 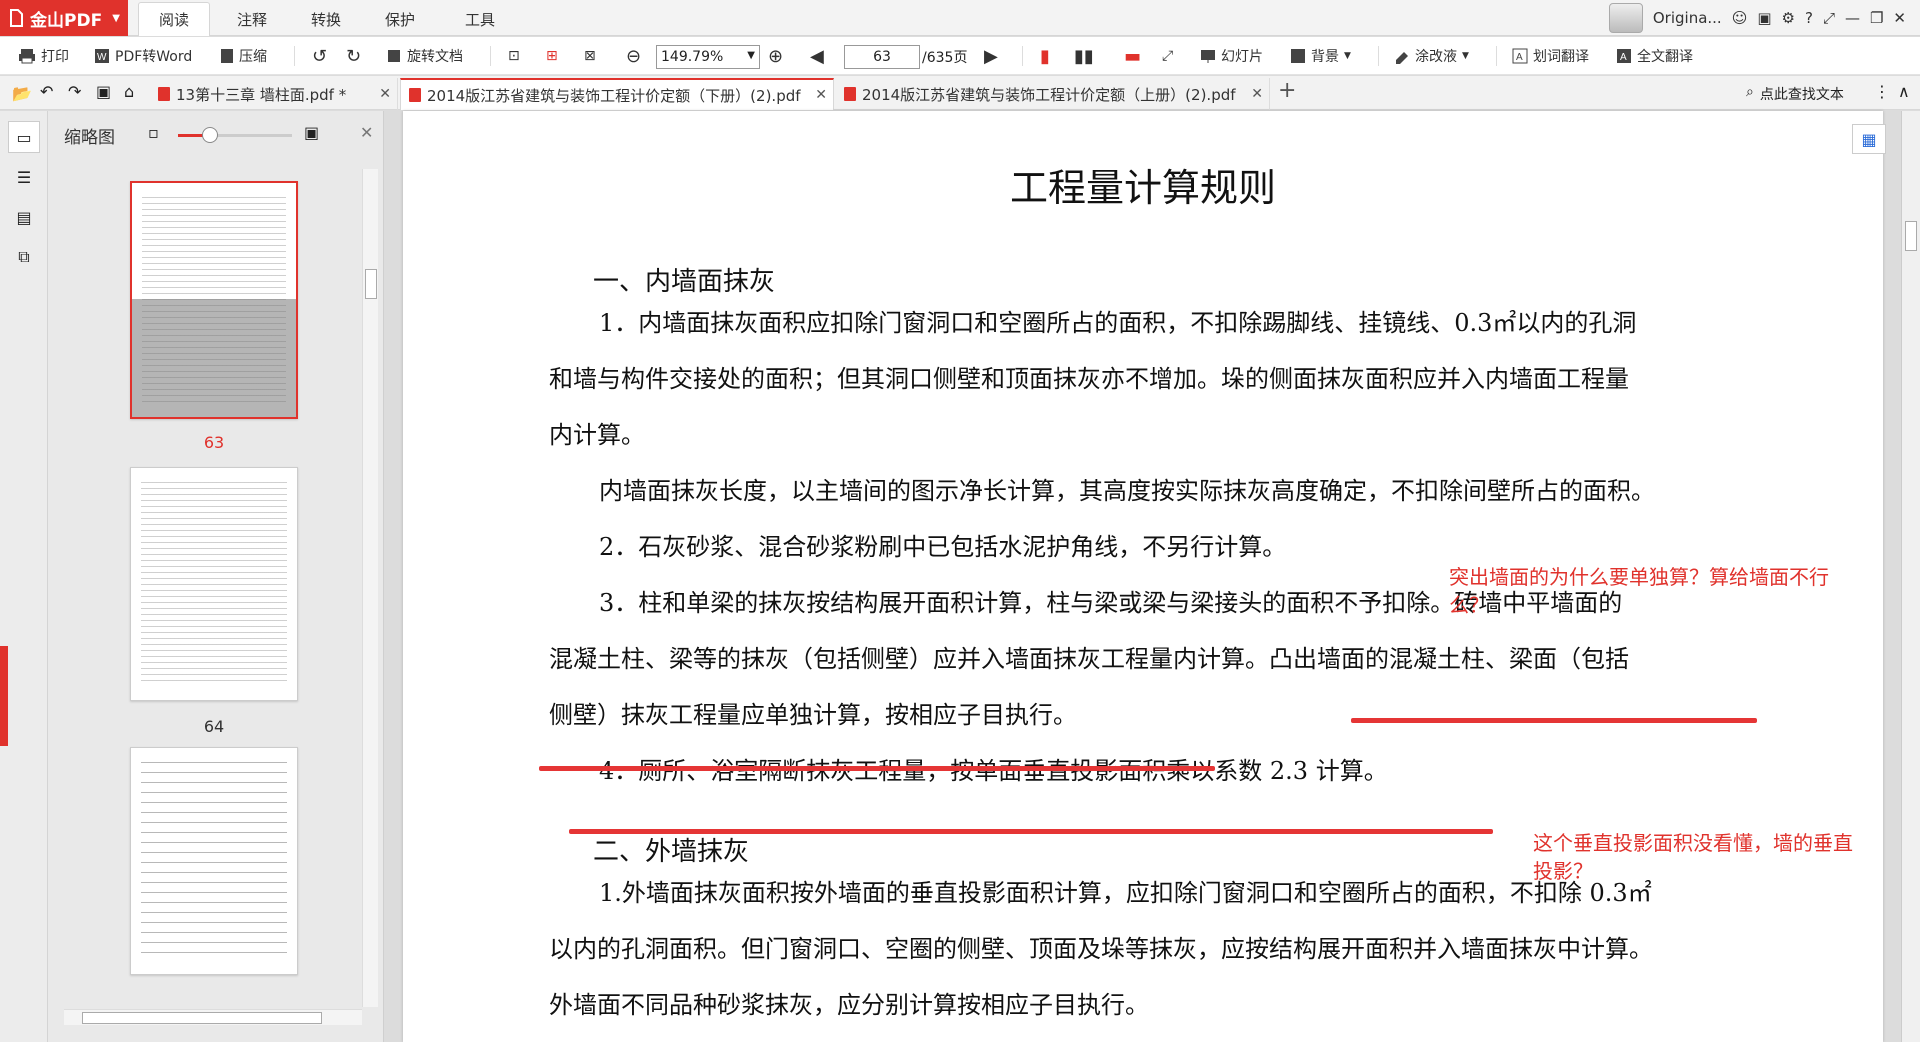 What do you see at coordinates (252, 19) in the screenshot?
I see `tab-annotate: 注释` at bounding box center [252, 19].